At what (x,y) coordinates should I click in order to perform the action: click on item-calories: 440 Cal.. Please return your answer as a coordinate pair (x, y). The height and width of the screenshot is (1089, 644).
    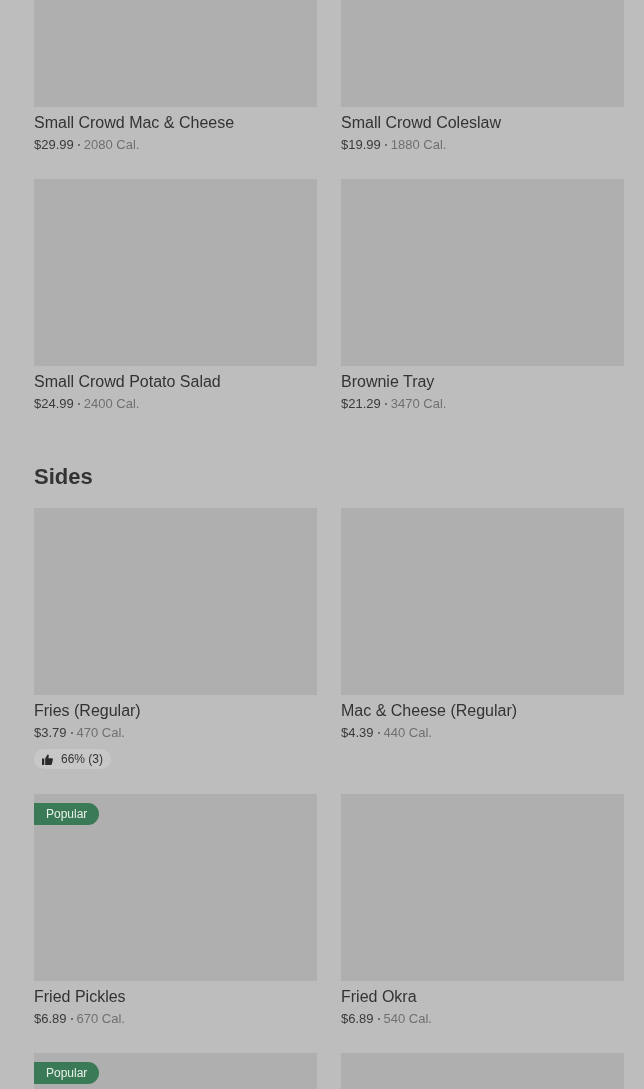
    Looking at the image, I should click on (407, 733).